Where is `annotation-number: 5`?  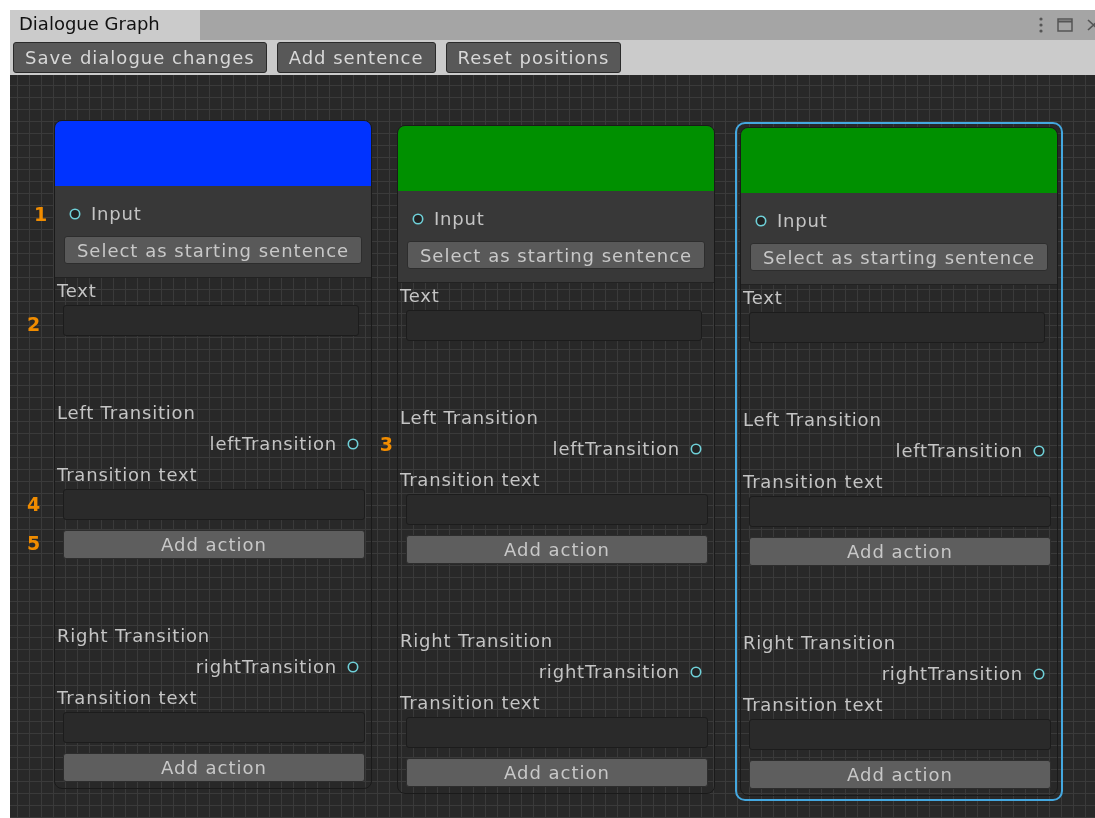 annotation-number: 5 is located at coordinates (34, 543).